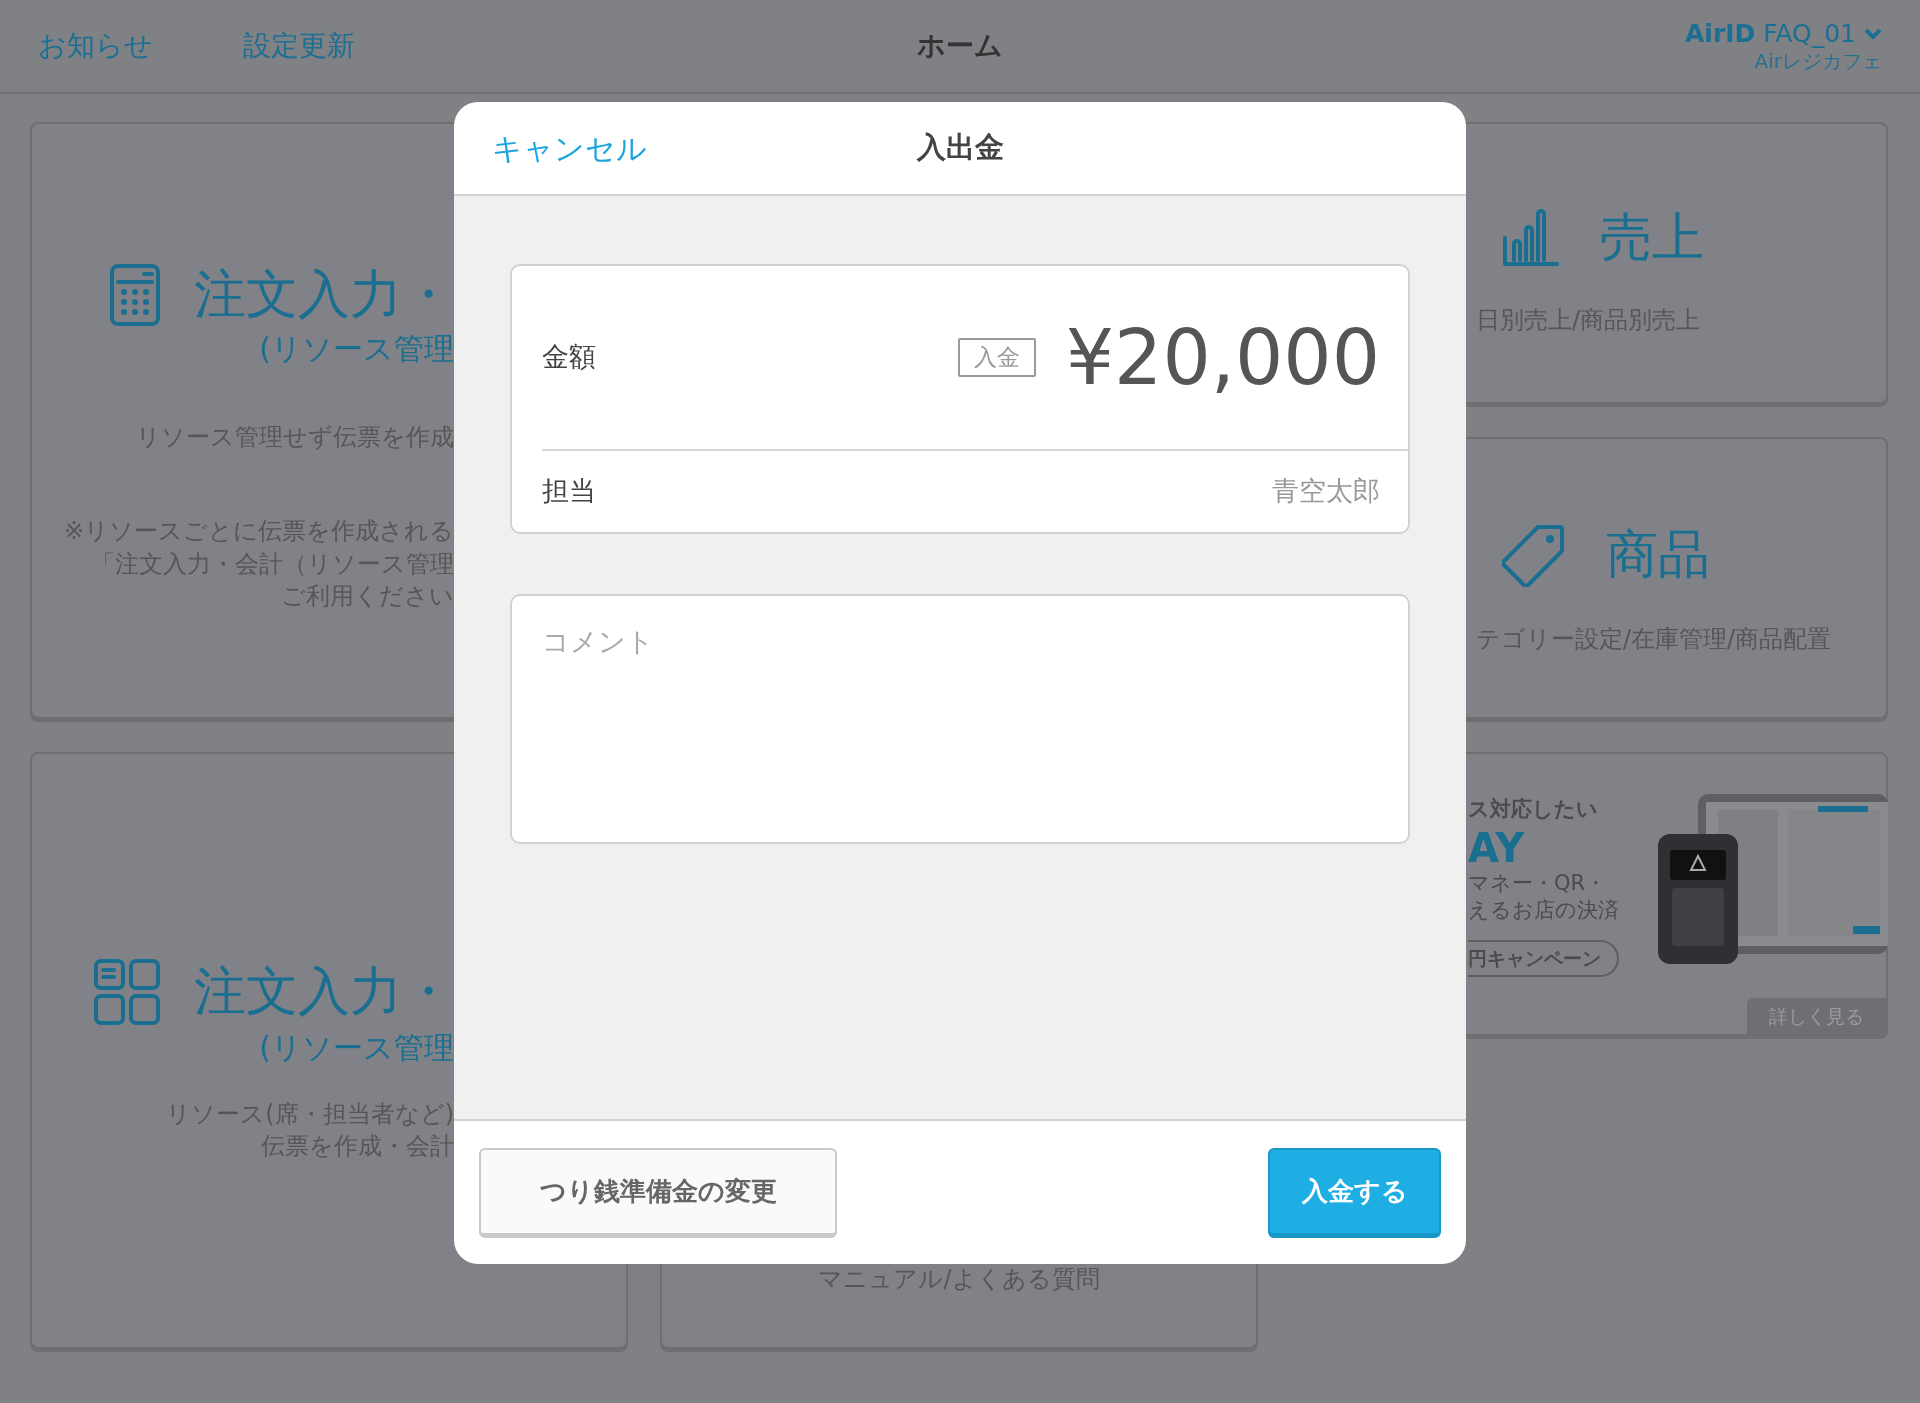 Image resolution: width=1920 pixels, height=1403 pixels. Describe the element at coordinates (569, 357) in the screenshot. I see `field-label: 金額` at that location.